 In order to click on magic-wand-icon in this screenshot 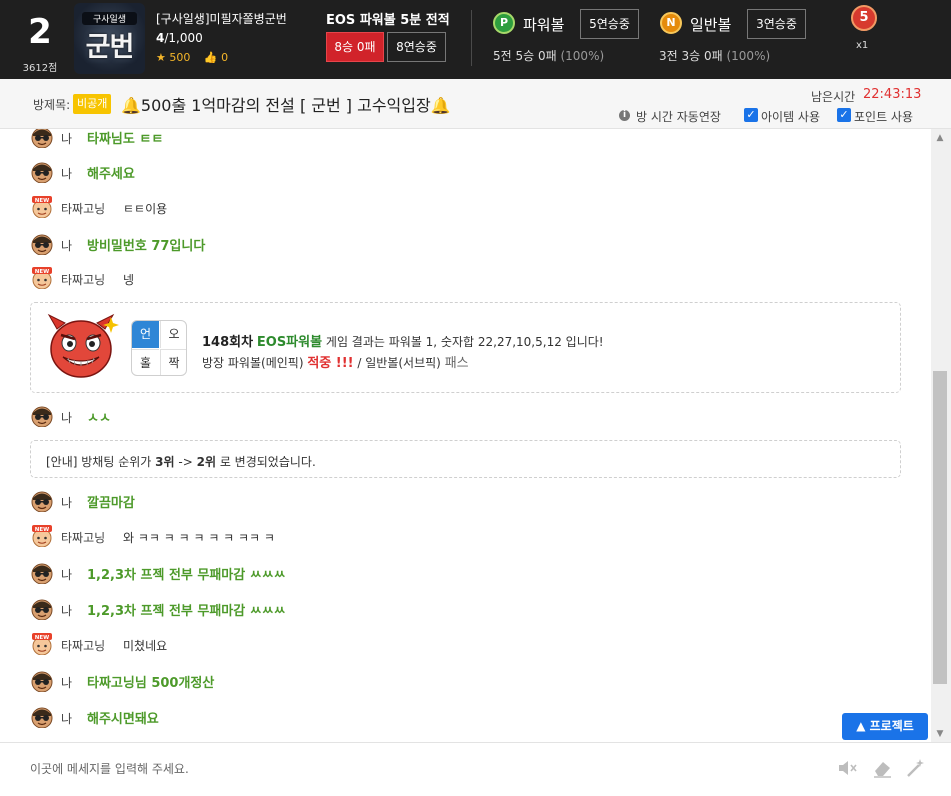, I will do `click(915, 768)`.